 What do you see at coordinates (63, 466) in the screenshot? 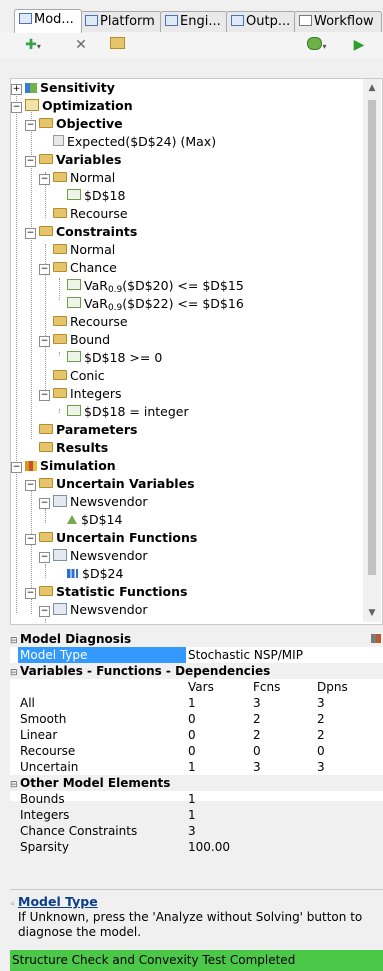
I see `tree-node-simulation: − Simulation` at bounding box center [63, 466].